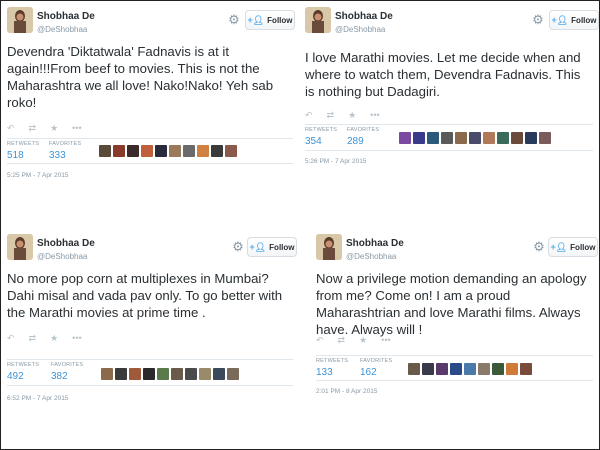  I want to click on favorites-stat: FAVORITES 162, so click(376, 368).